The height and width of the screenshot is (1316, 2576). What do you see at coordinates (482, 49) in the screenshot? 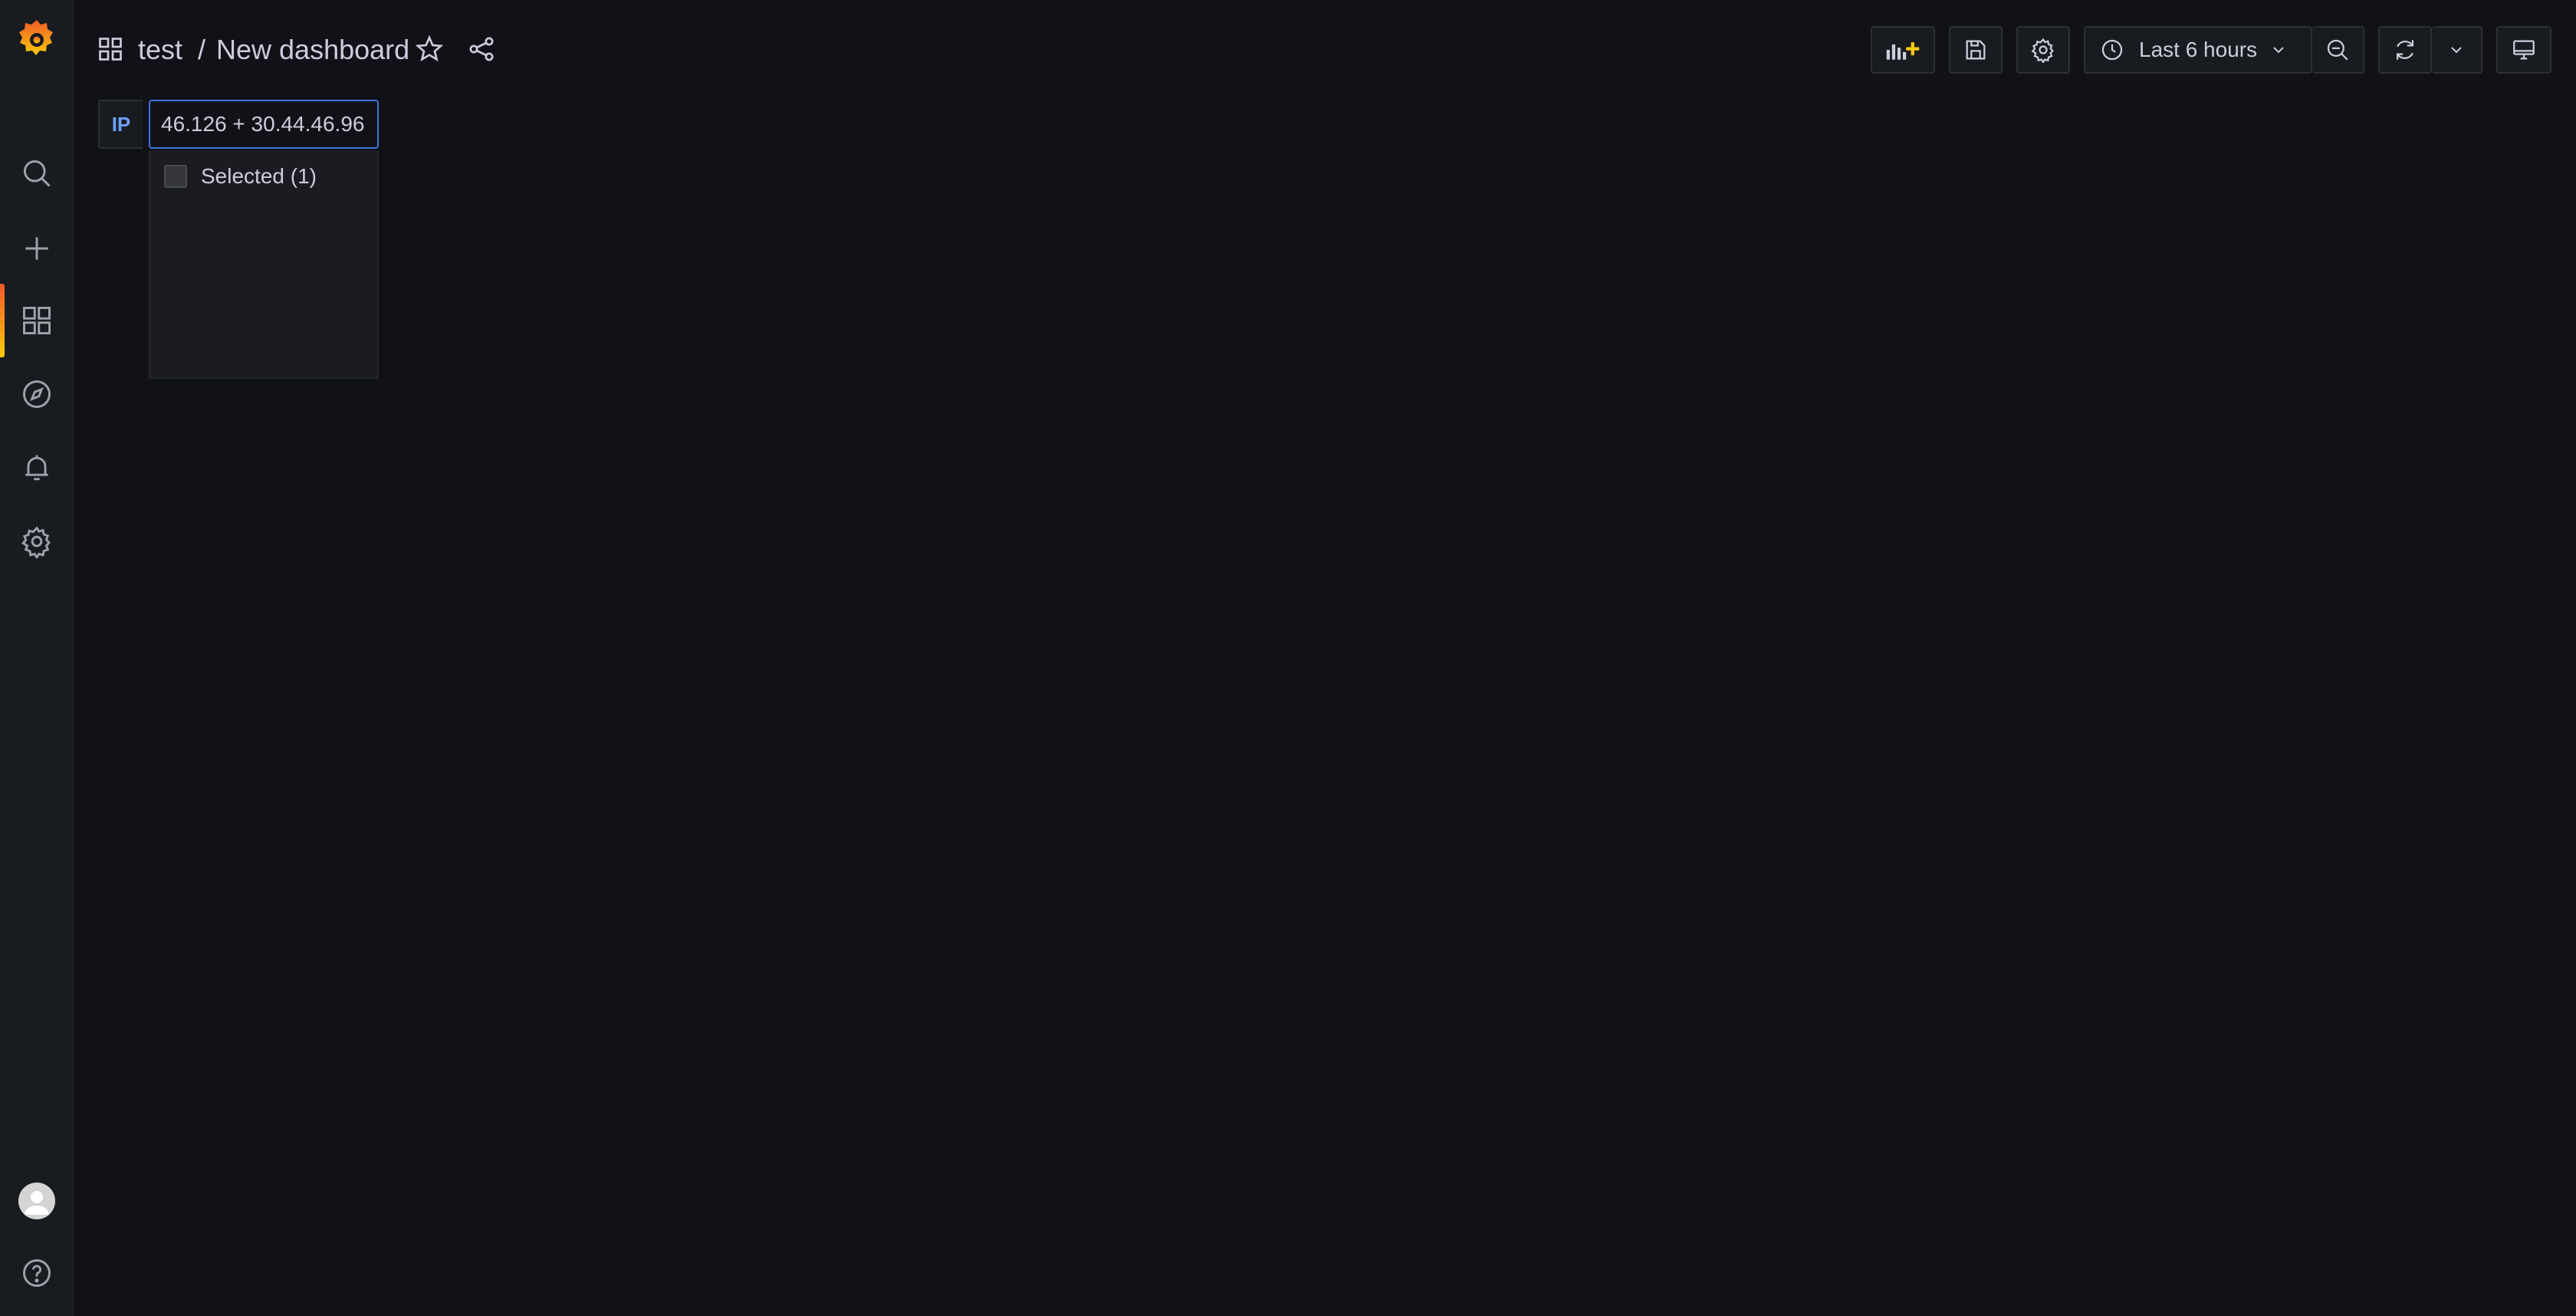
I see `share-icon` at bounding box center [482, 49].